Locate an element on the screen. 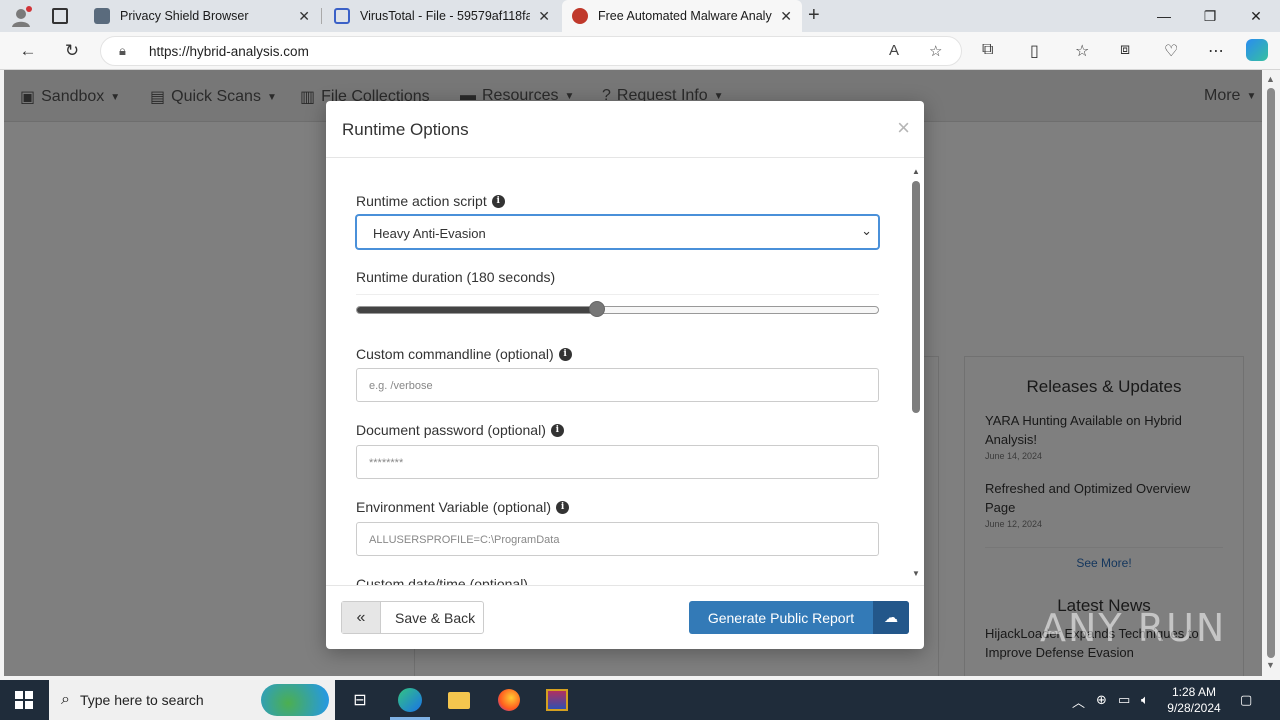 Image resolution: width=1280 pixels, height=720 pixels. page-scrollbar: ▲ ▼ is located at coordinates (1271, 373).